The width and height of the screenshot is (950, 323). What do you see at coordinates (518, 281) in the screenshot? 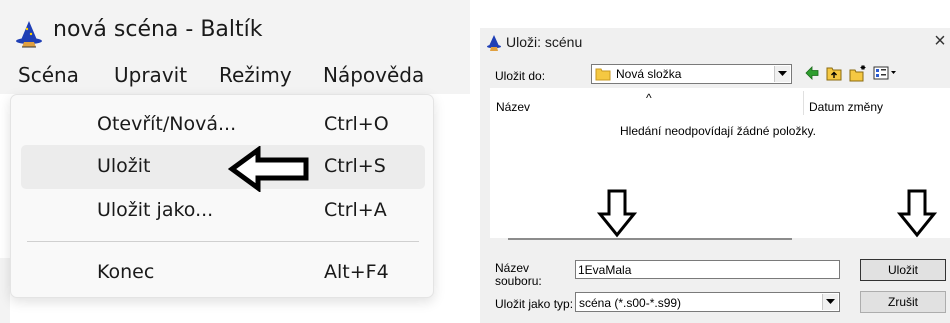
I see `filename-label-line: souboru:` at bounding box center [518, 281].